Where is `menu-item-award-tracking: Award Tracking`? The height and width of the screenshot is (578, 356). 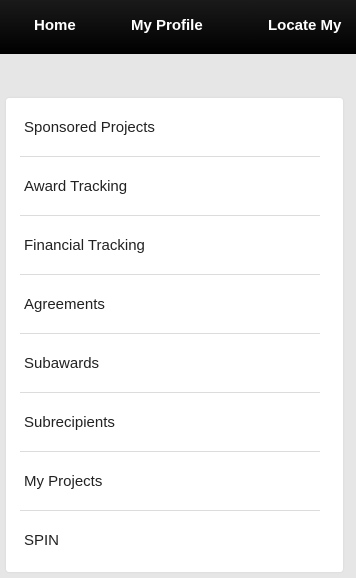 menu-item-award-tracking: Award Tracking is located at coordinates (174, 186).